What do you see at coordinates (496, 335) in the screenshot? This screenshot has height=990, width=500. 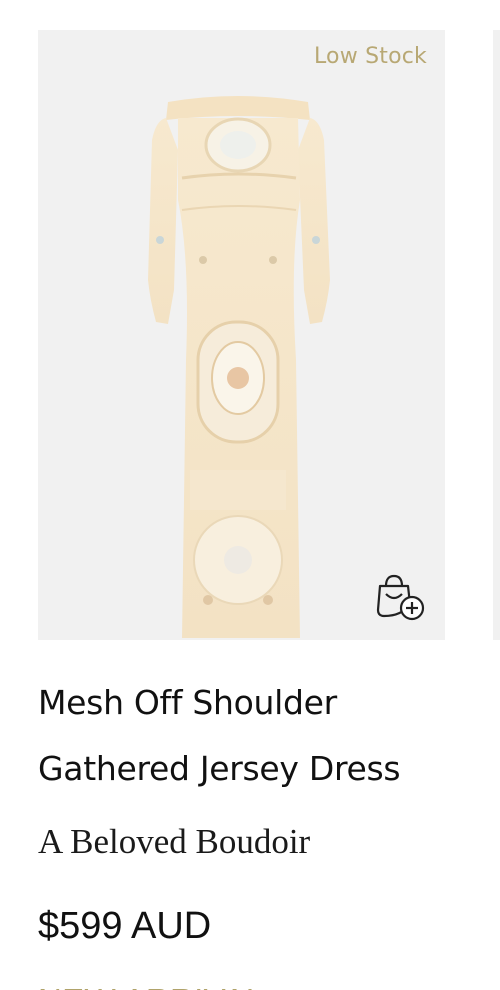 I see `next-product-image` at bounding box center [496, 335].